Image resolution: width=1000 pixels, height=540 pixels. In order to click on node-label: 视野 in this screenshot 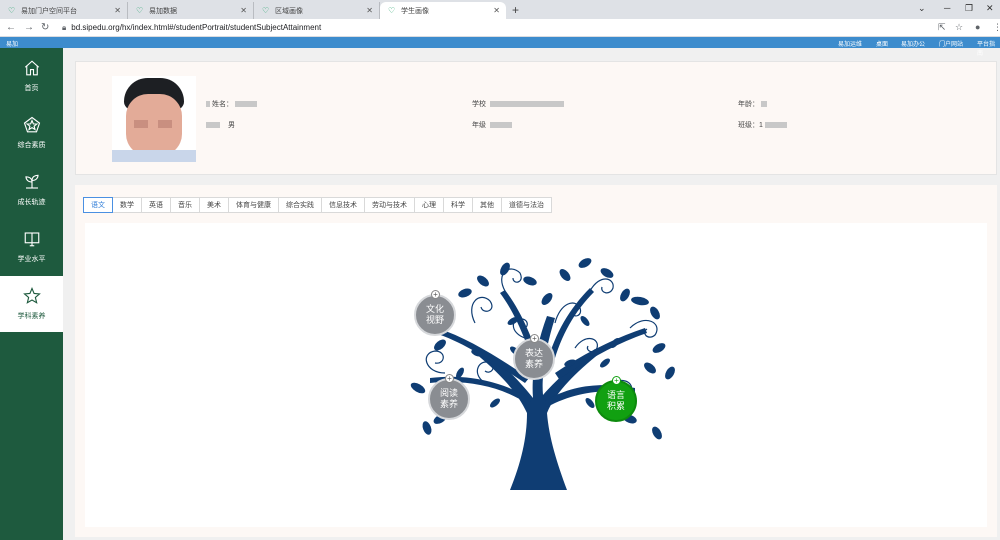, I will do `click(434, 320)`.